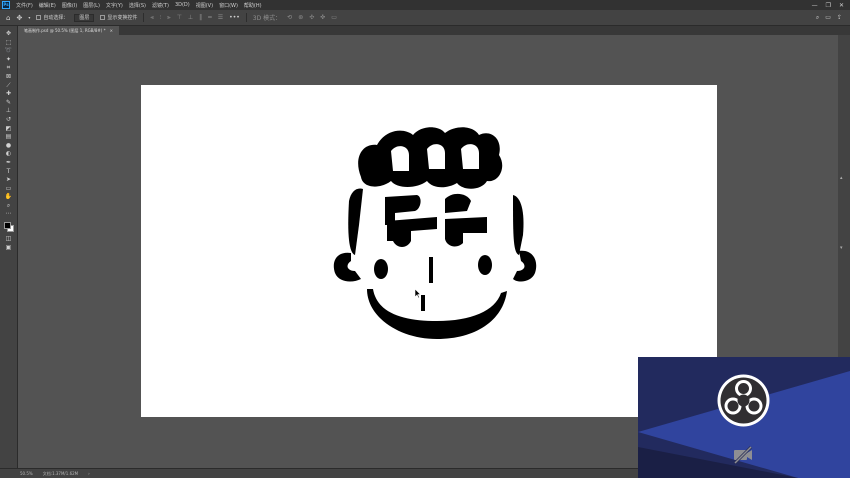  Describe the element at coordinates (24, 5) in the screenshot. I see `menu-file: 文件(F)` at that location.